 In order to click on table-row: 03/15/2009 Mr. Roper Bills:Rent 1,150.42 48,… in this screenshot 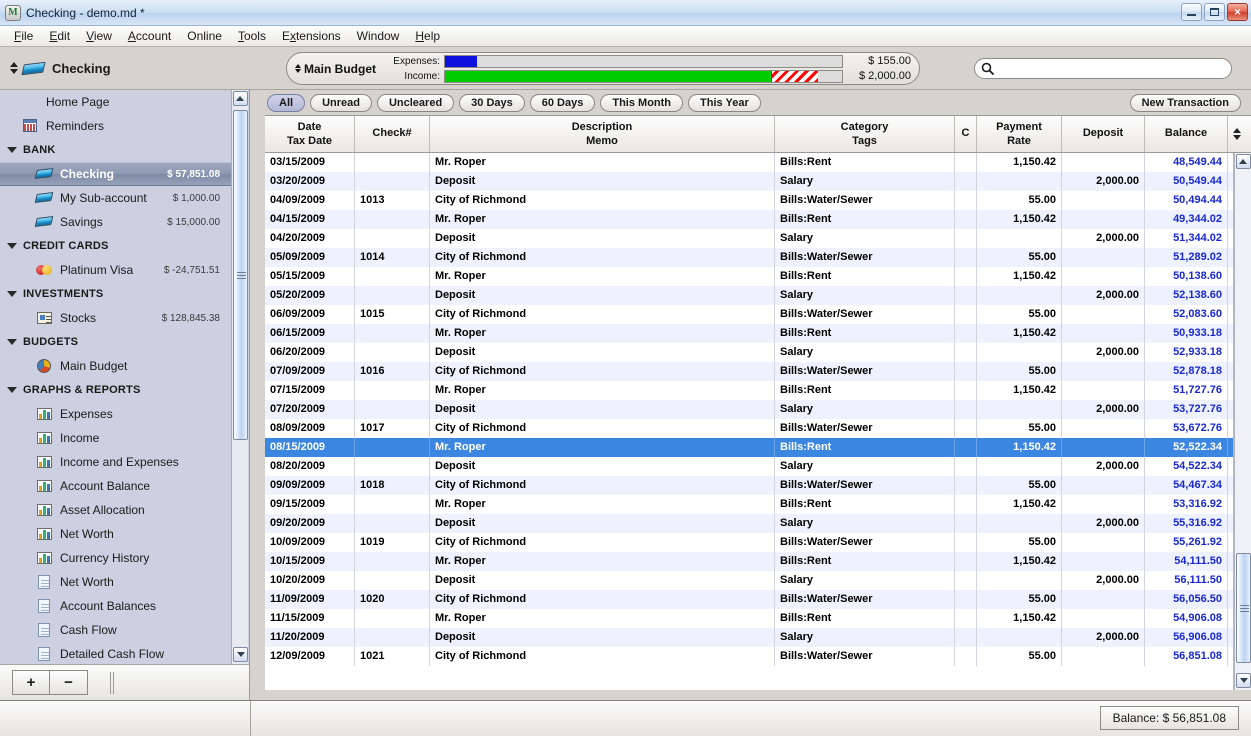, I will do `click(749, 162)`.